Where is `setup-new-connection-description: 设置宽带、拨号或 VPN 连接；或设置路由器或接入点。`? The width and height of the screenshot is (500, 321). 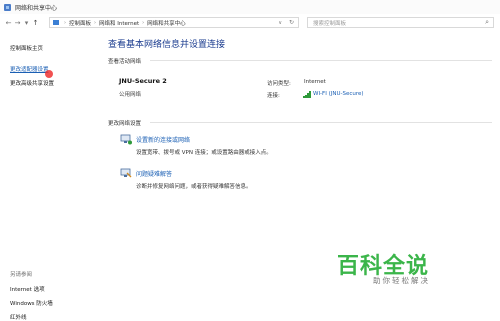
setup-new-connection-description: 设置宽带、拨号或 VPN 连接；或设置路由器或接入点。 is located at coordinates (204, 153).